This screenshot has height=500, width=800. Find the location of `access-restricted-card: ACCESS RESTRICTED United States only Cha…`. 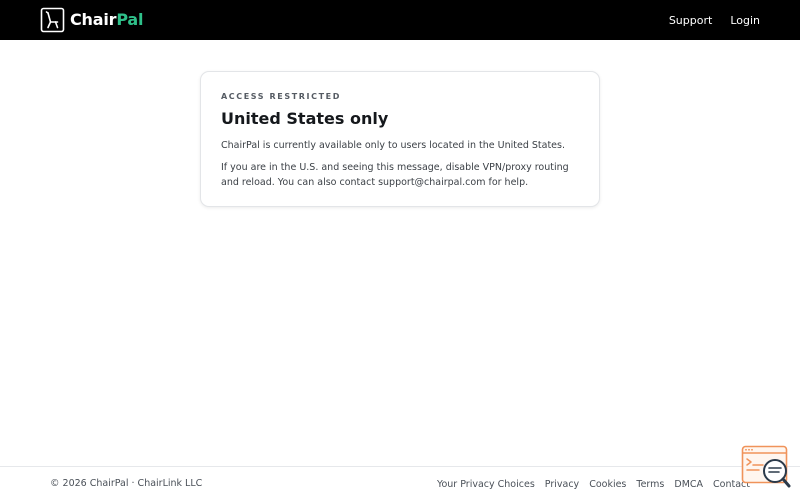

access-restricted-card: ACCESS RESTRICTED United States only Cha… is located at coordinates (400, 139).